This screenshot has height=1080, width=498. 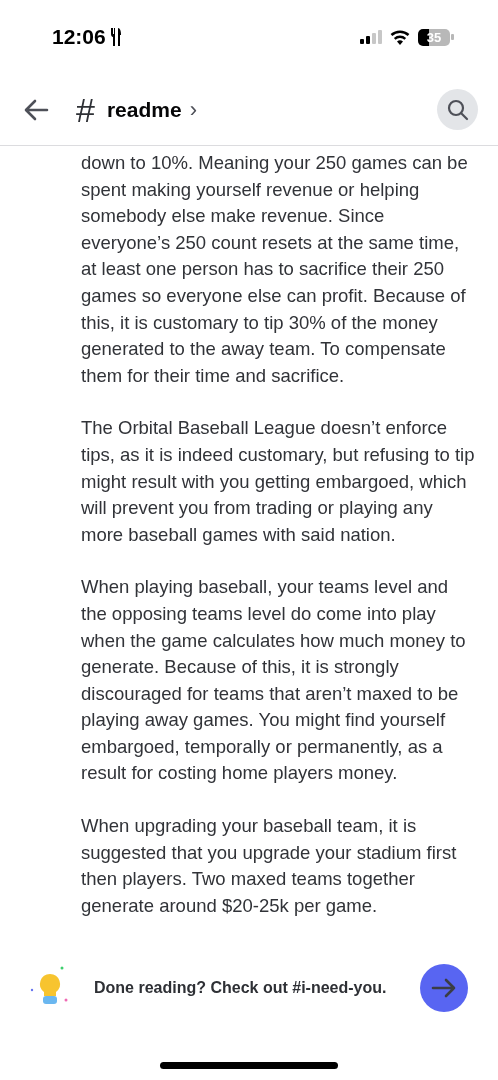 I want to click on signal-icon, so click(x=371, y=37).